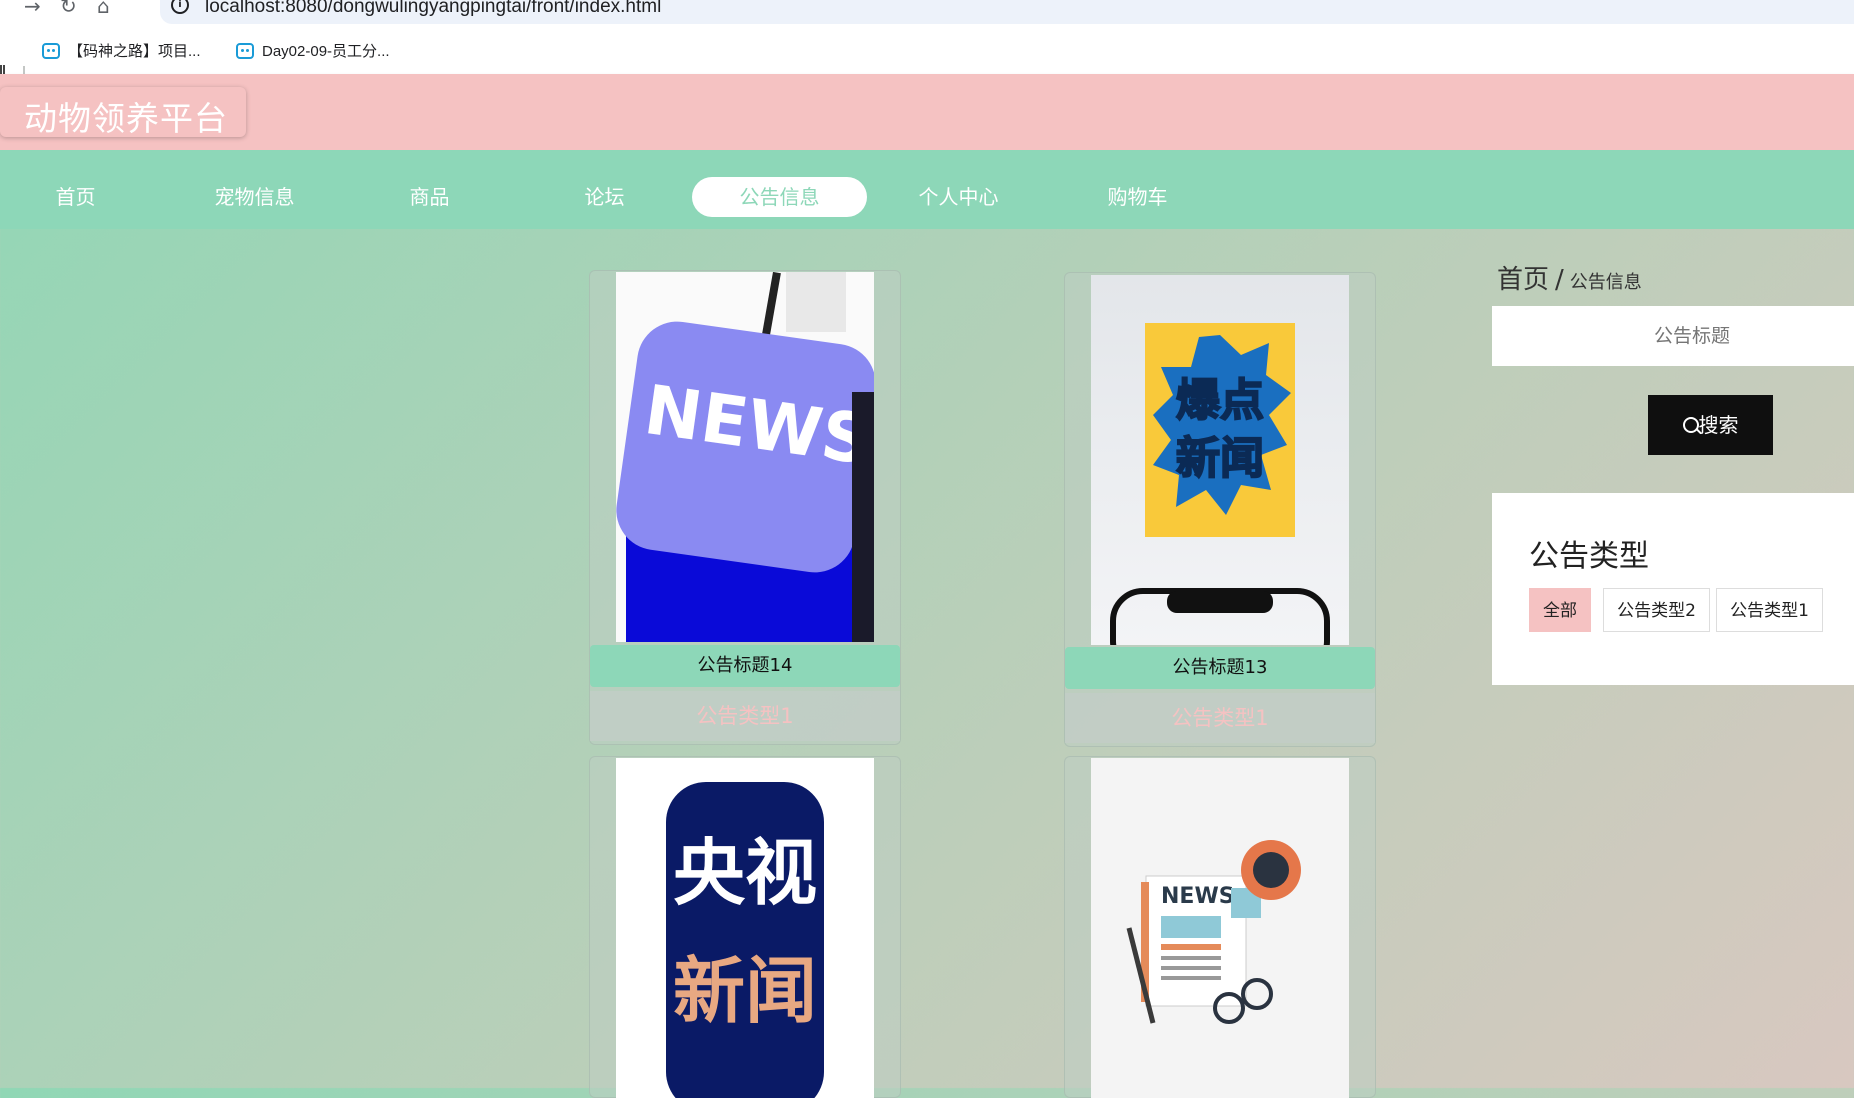 The height and width of the screenshot is (1098, 1854). What do you see at coordinates (1673, 336) in the screenshot?
I see `search-input` at bounding box center [1673, 336].